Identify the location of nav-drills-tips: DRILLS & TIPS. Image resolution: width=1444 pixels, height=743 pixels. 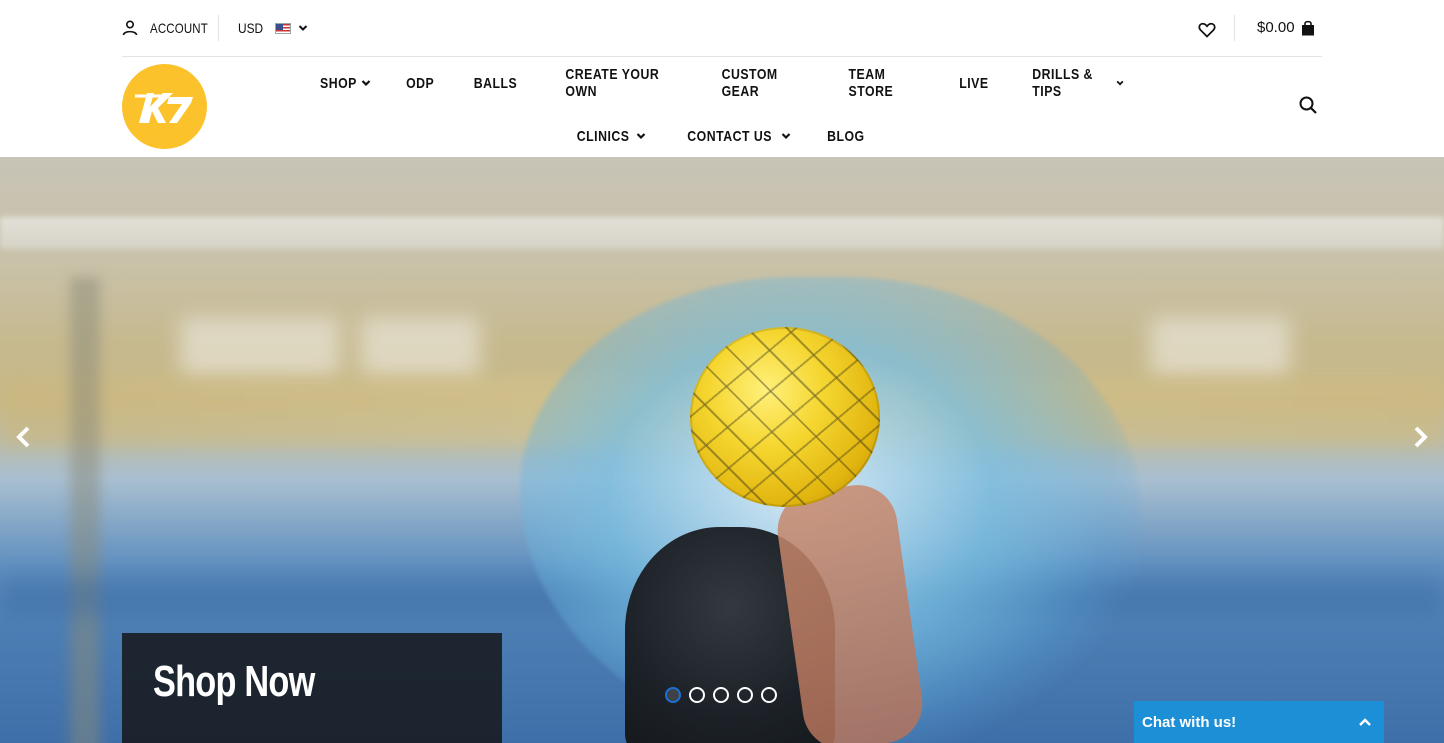
(1074, 83).